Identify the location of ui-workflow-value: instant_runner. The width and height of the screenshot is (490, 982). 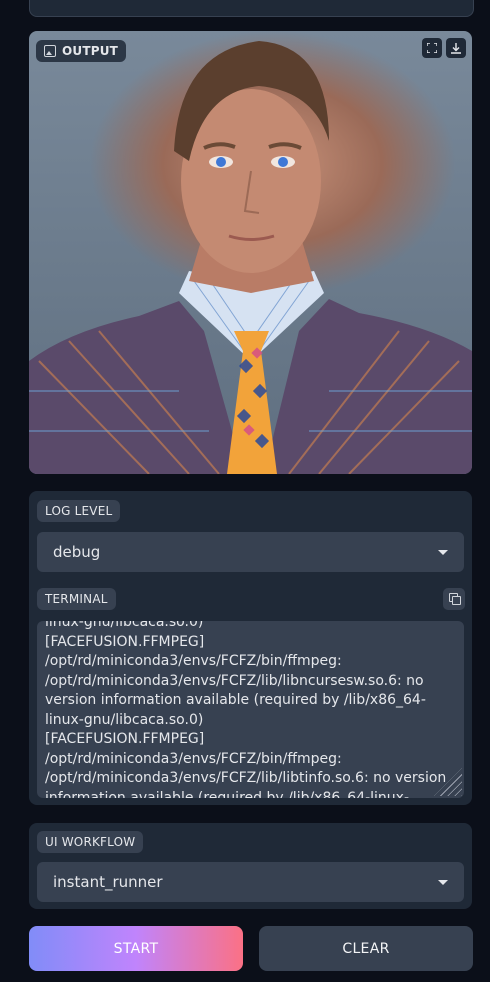
(108, 882).